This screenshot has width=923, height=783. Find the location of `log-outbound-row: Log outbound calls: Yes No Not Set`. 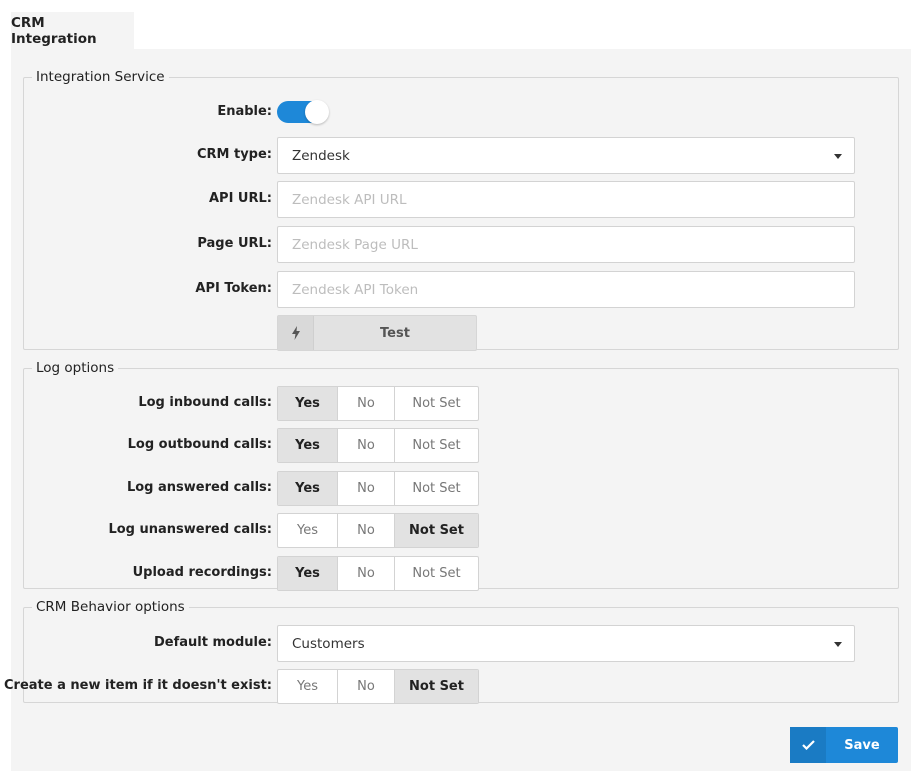

log-outbound-row: Log outbound calls: Yes No Not Set is located at coordinates (461, 448).